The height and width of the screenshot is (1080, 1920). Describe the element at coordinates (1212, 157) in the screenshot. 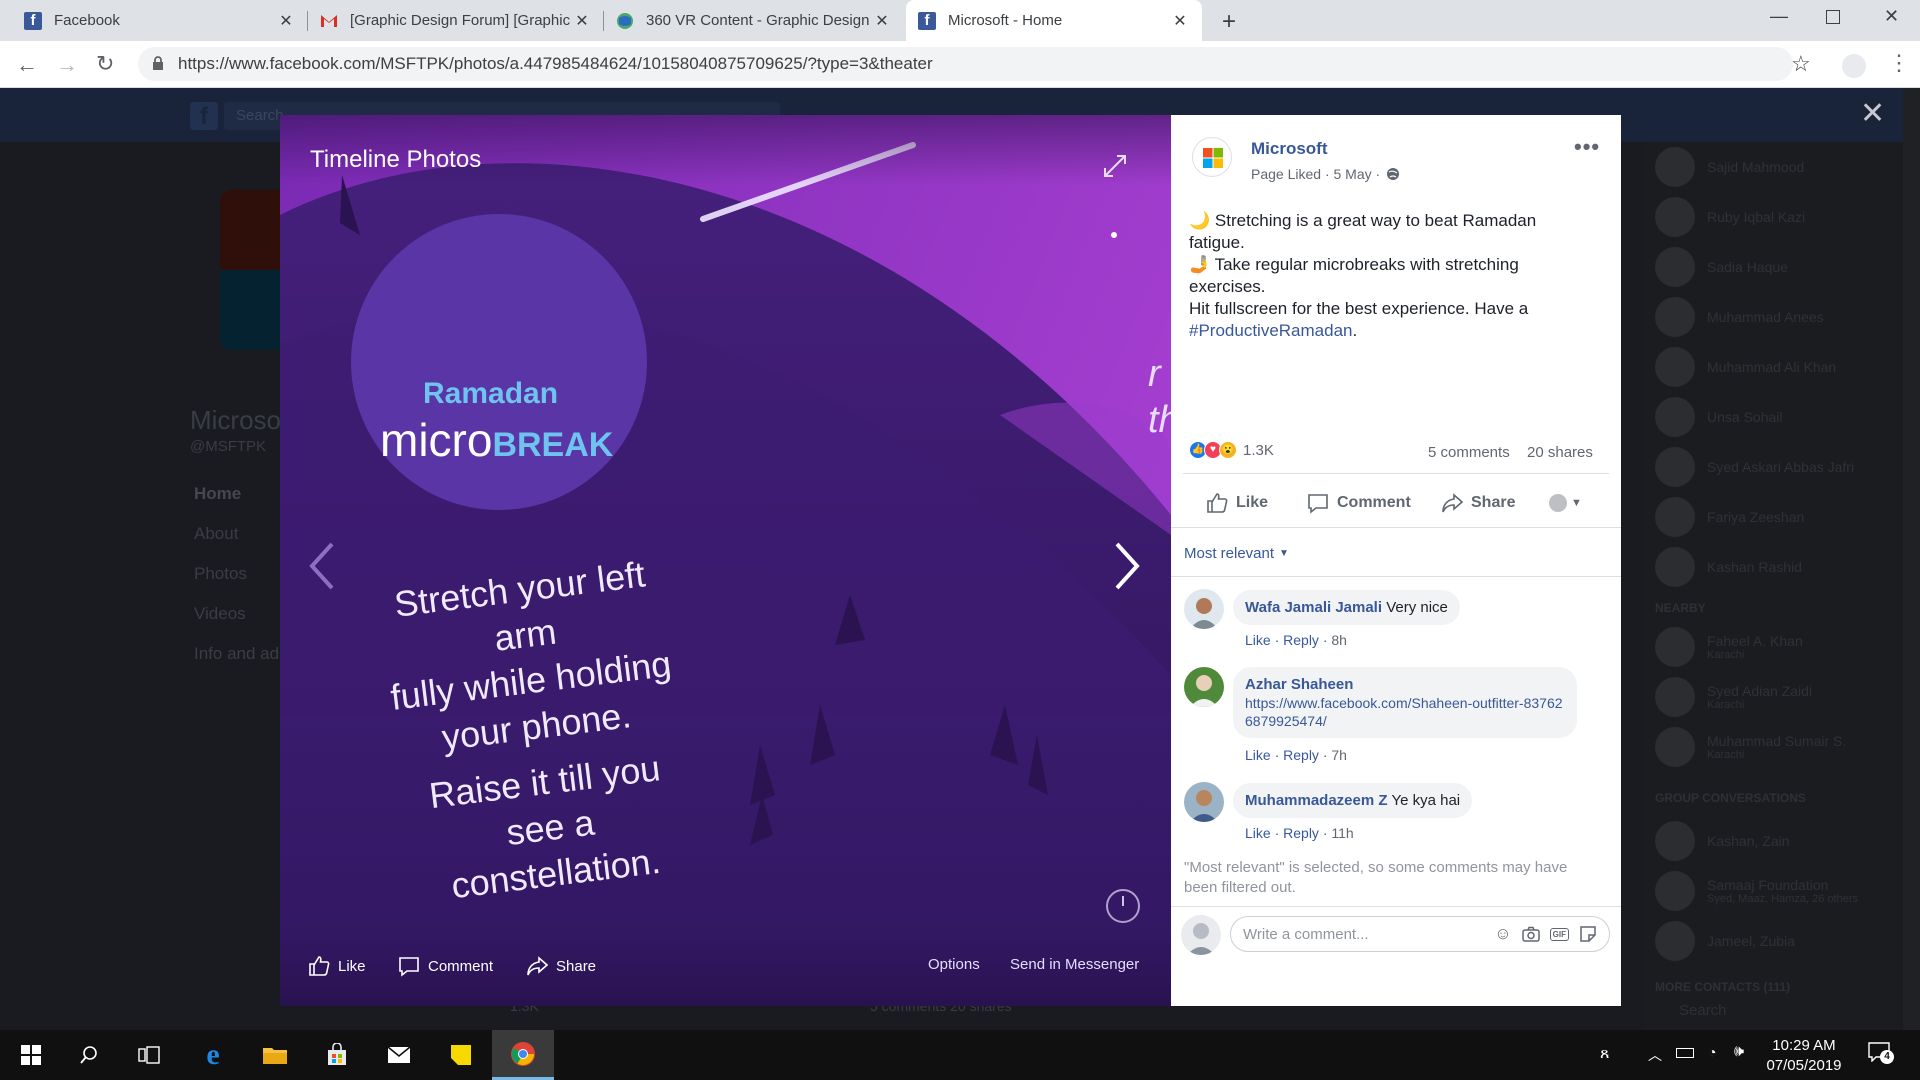

I see `microsoft-logo-avatar` at that location.